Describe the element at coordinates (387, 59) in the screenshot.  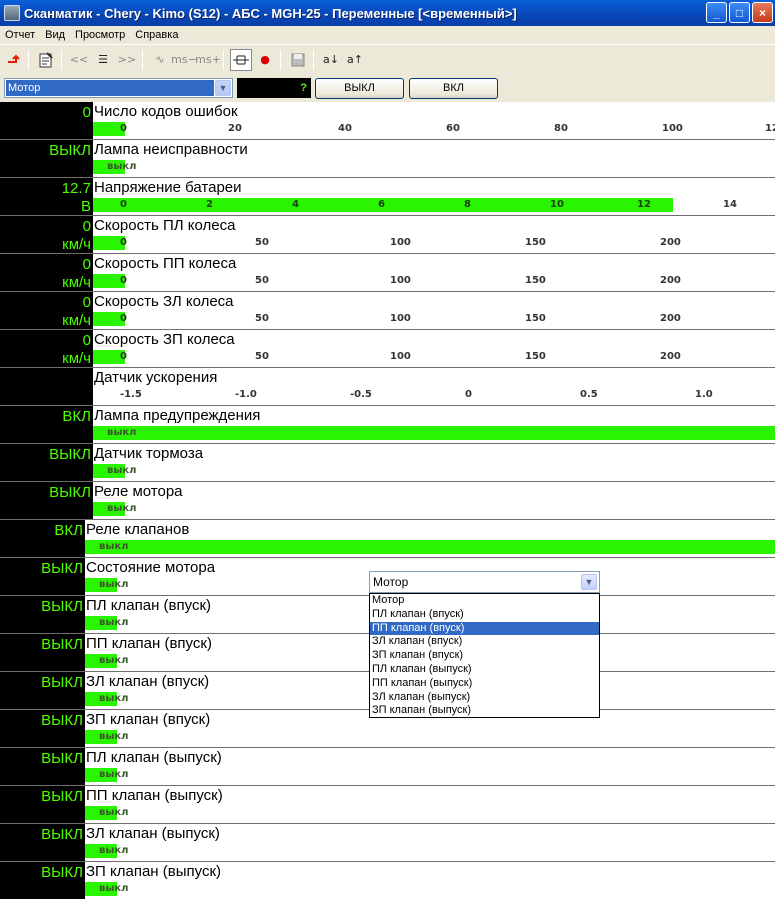
I see `toolbar: << ☰ >> ∿ ms− ms+ ● a↓ a↑` at that location.